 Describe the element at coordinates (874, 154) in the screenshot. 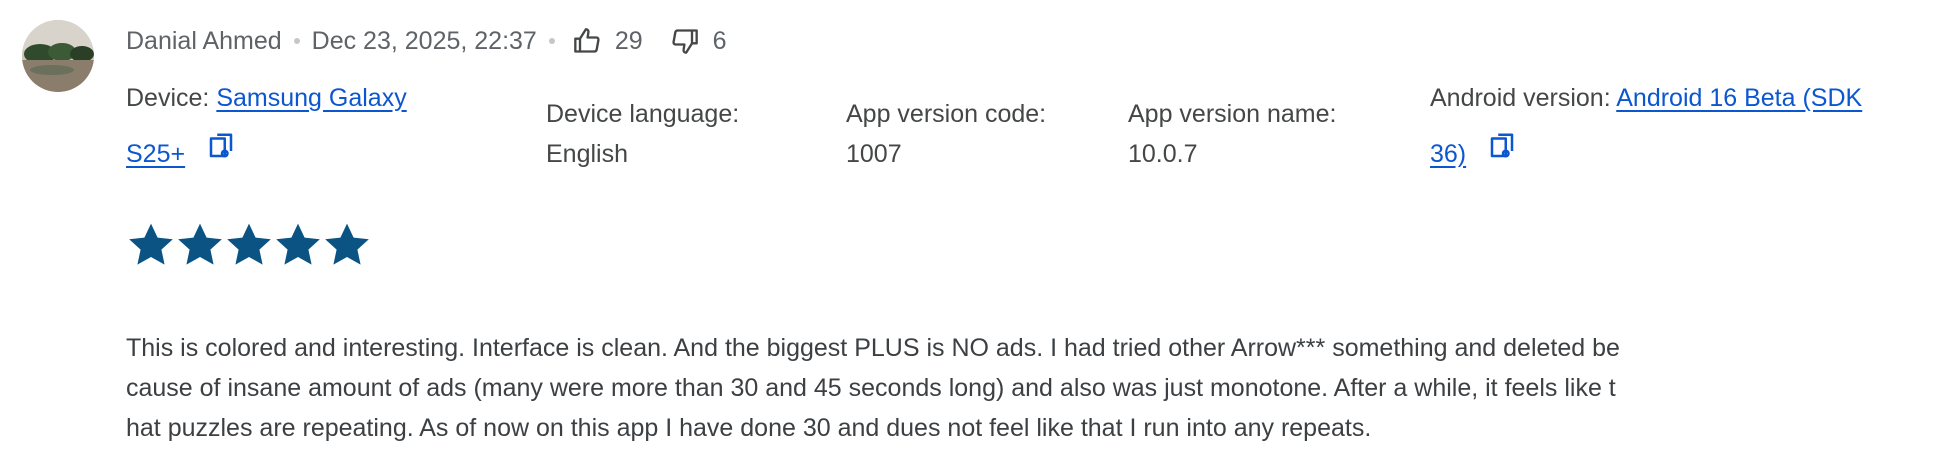

I see `app-version-code-value: 1007` at that location.